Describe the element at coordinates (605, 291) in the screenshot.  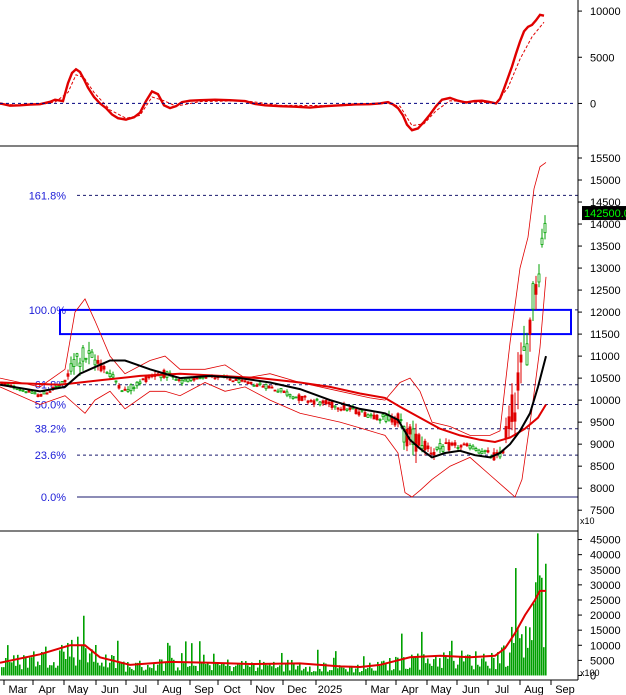
I see `price-tick-label: 12500` at that location.